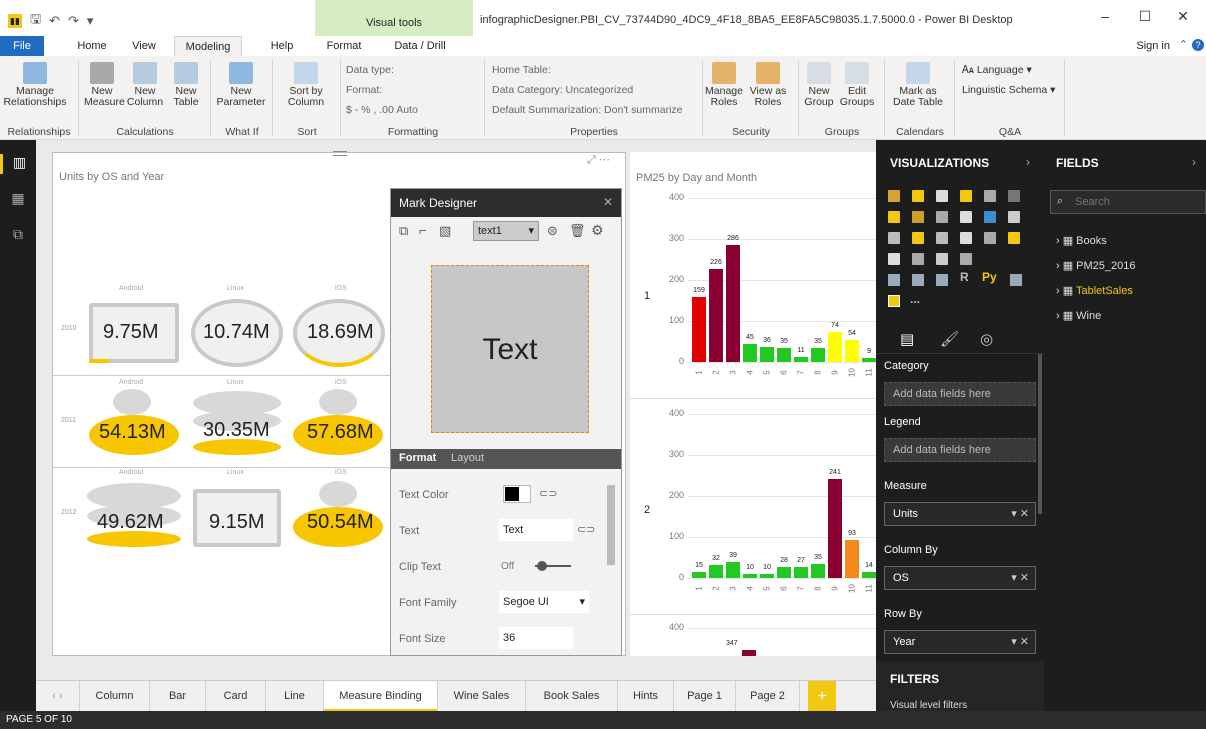  Describe the element at coordinates (1078, 315) in the screenshot. I see `field-table-wine: › ▦ Wine` at that location.